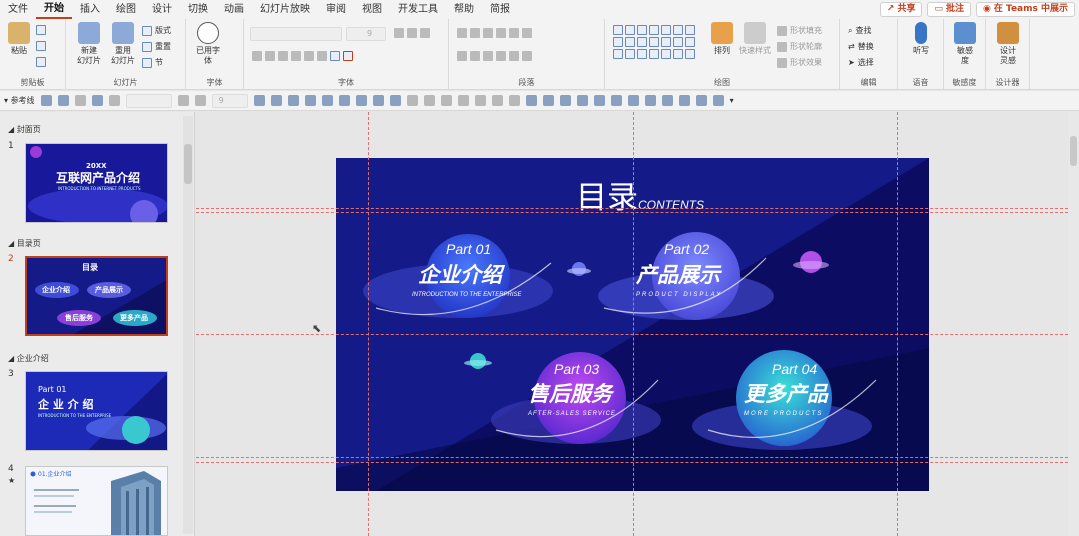 This screenshot has width=1079, height=536. Describe the element at coordinates (41, 30) in the screenshot. I see `cut-button` at that location.